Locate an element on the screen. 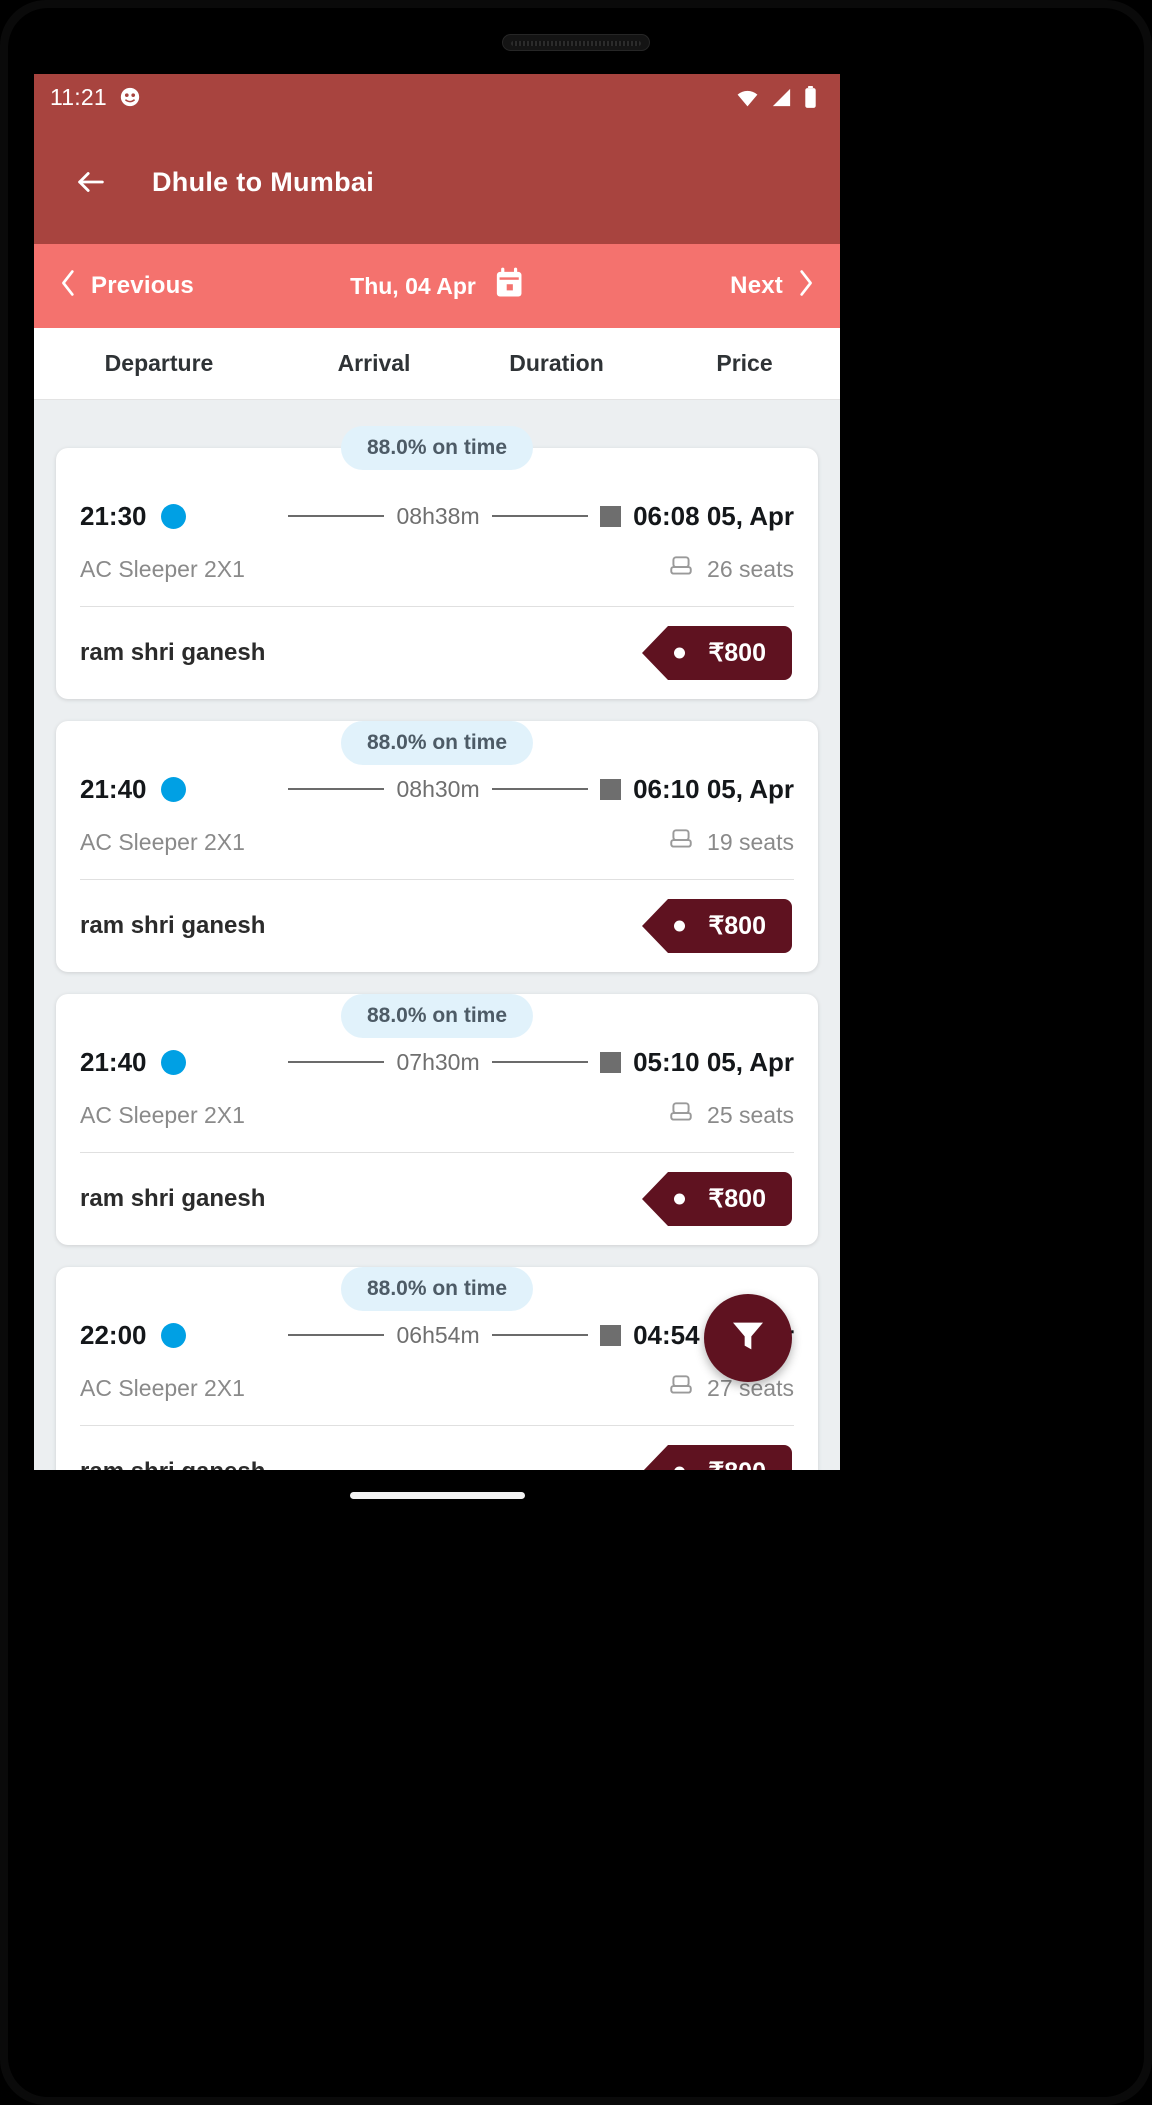 This screenshot has height=2105, width=1152. chevron-left-icon is located at coordinates (68, 286).